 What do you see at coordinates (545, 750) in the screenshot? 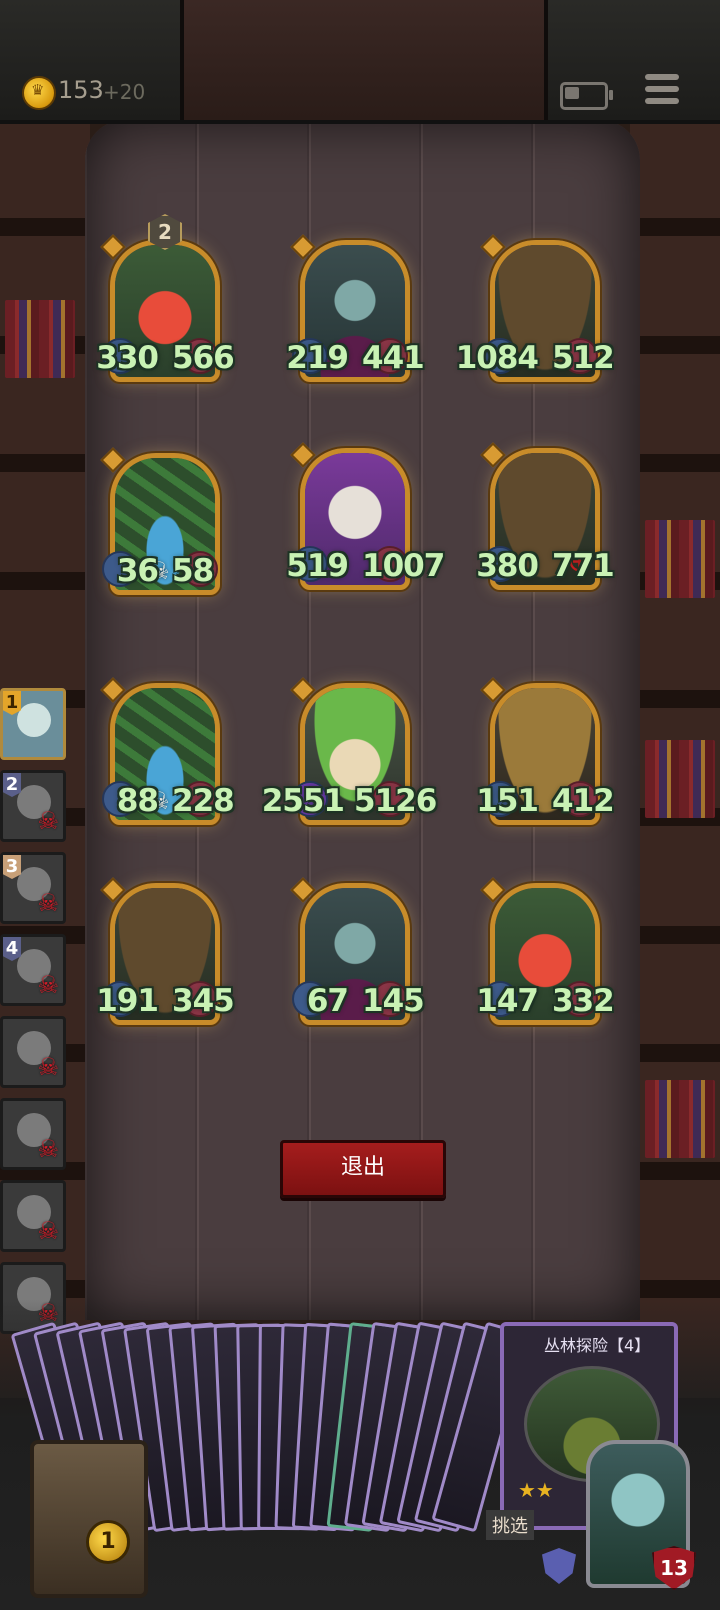
I see `unit-card-9: 151 412` at bounding box center [545, 750].